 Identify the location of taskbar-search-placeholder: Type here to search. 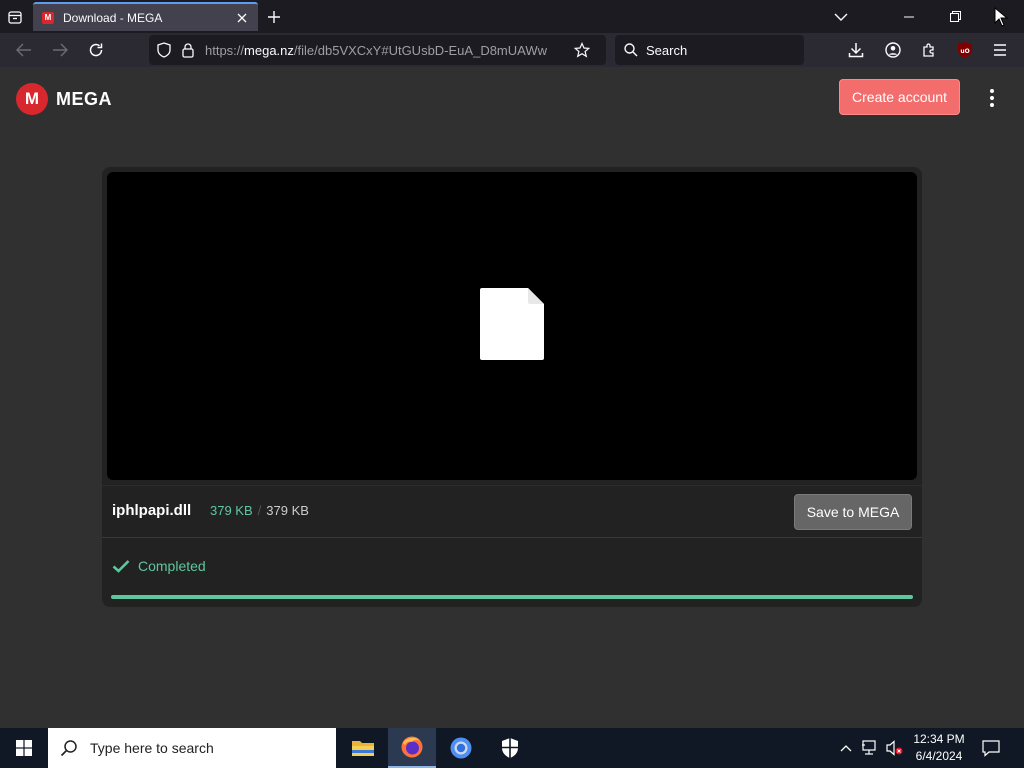
(152, 748).